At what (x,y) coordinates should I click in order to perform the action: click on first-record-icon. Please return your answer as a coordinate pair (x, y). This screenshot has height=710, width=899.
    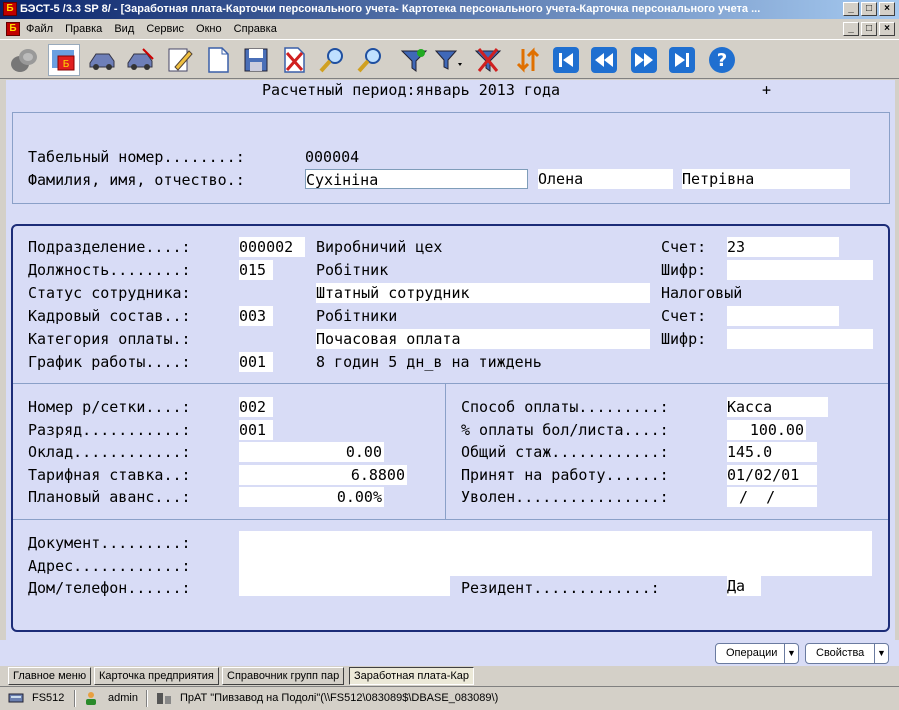
    Looking at the image, I should click on (566, 60).